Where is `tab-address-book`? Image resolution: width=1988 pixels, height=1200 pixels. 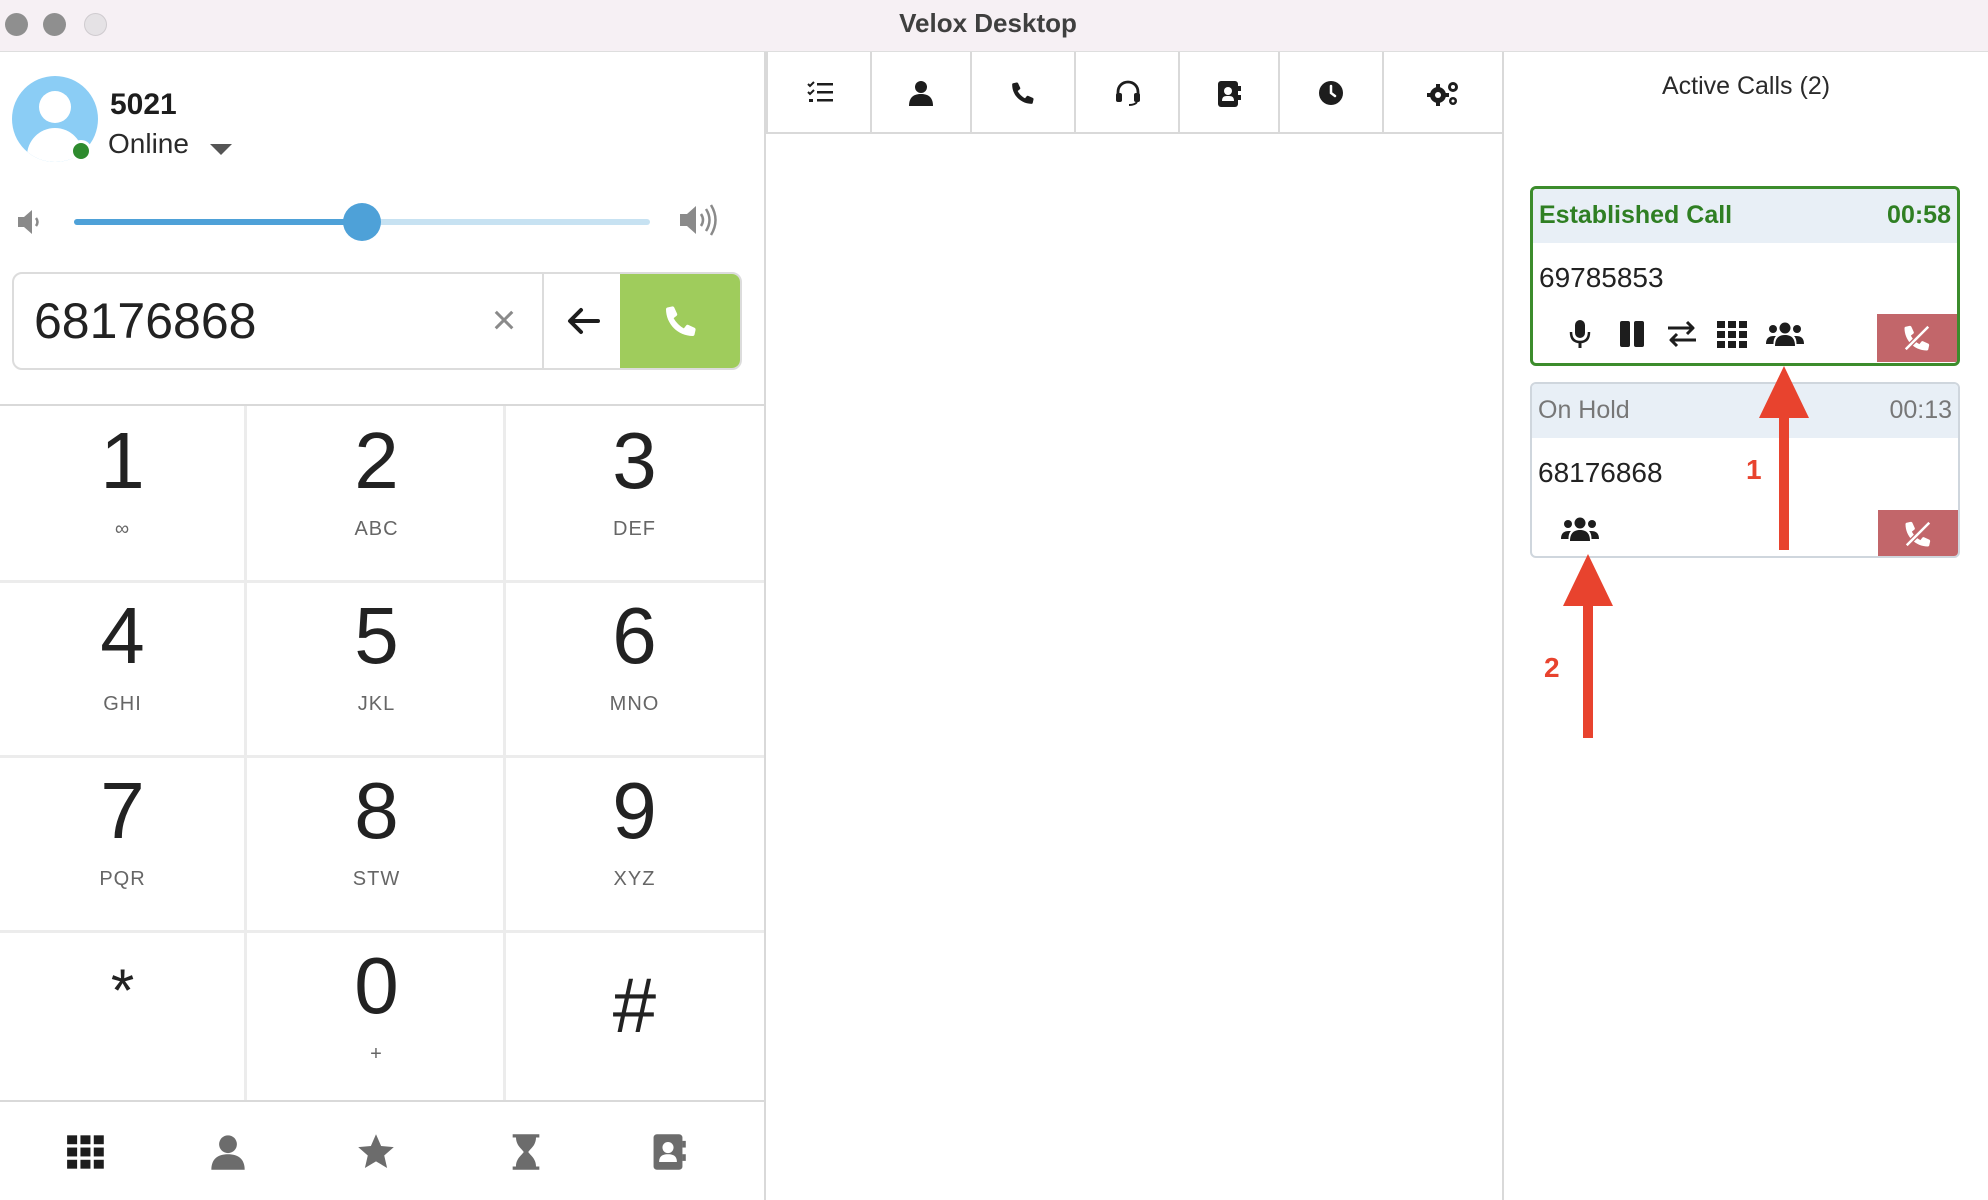 tab-address-book is located at coordinates (1230, 92).